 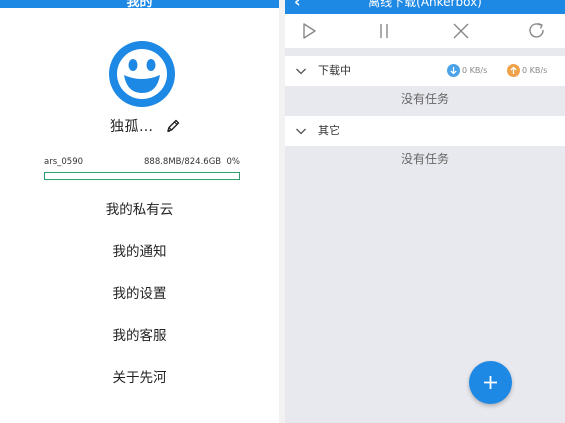 I want to click on storage-account: ars_0590, so click(x=64, y=162).